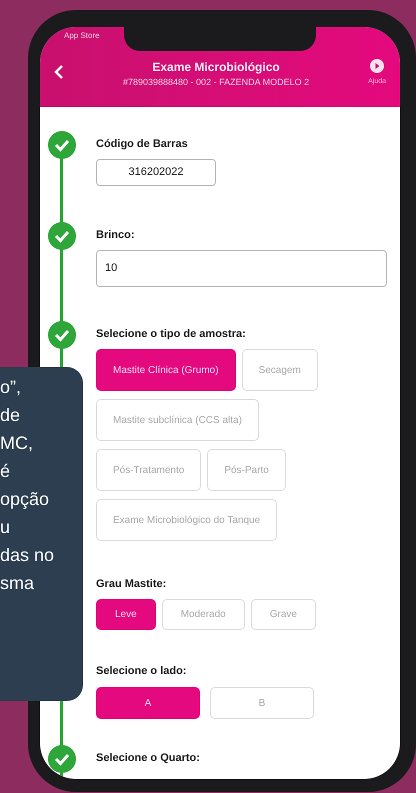 Image resolution: width=416 pixels, height=793 pixels. What do you see at coordinates (187, 520) in the screenshot?
I see `option-button: Exame Microbiológico do Tanque` at bounding box center [187, 520].